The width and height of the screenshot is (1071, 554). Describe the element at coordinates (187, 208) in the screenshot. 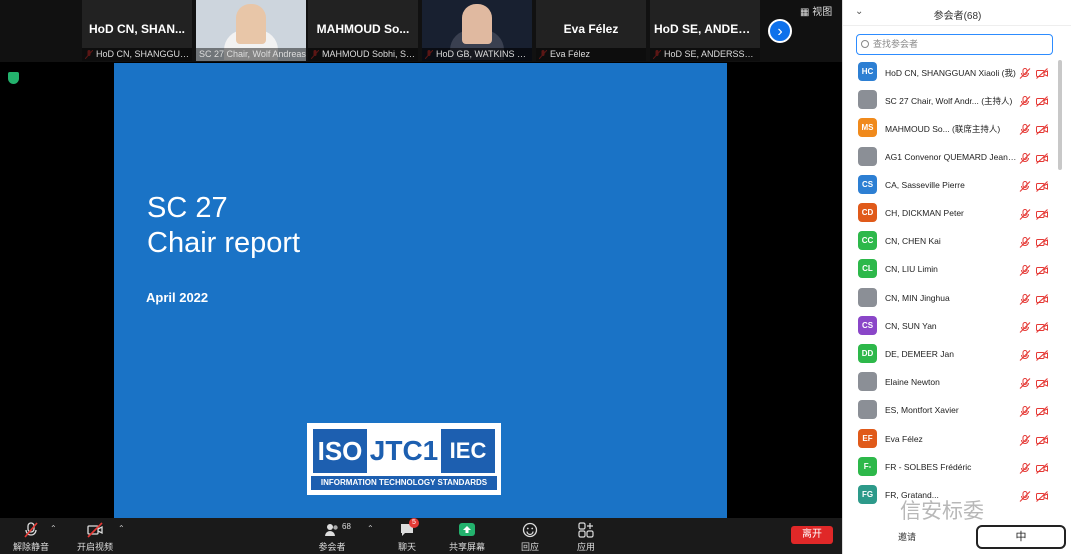

I see `slide-title-line1: SC 27` at that location.